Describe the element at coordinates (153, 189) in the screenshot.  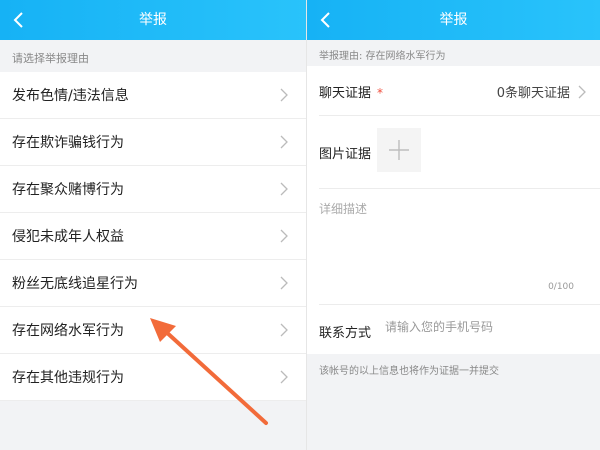
I see `reason-item-gambling: 存在聚众赌博行为` at that location.